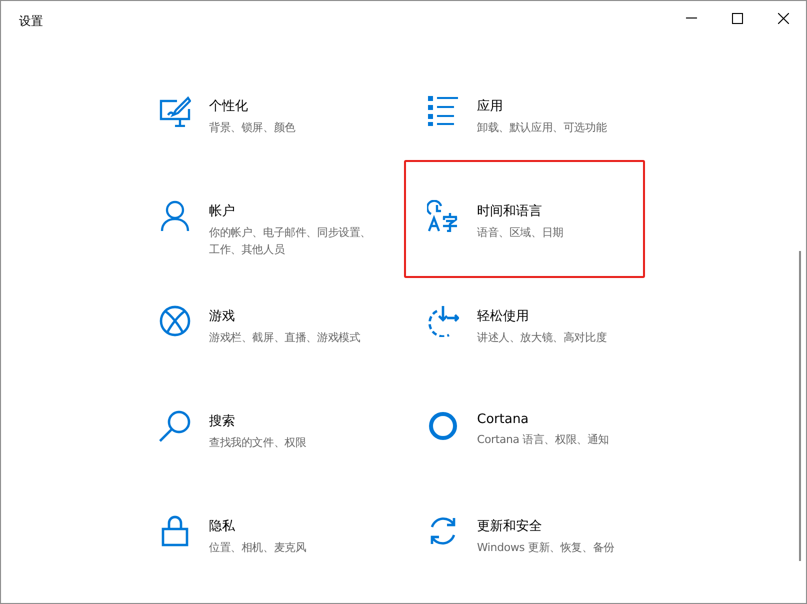  Describe the element at coordinates (285, 338) in the screenshot. I see `tile-description: 游戏栏、截屏、直播、游戏模式` at that location.